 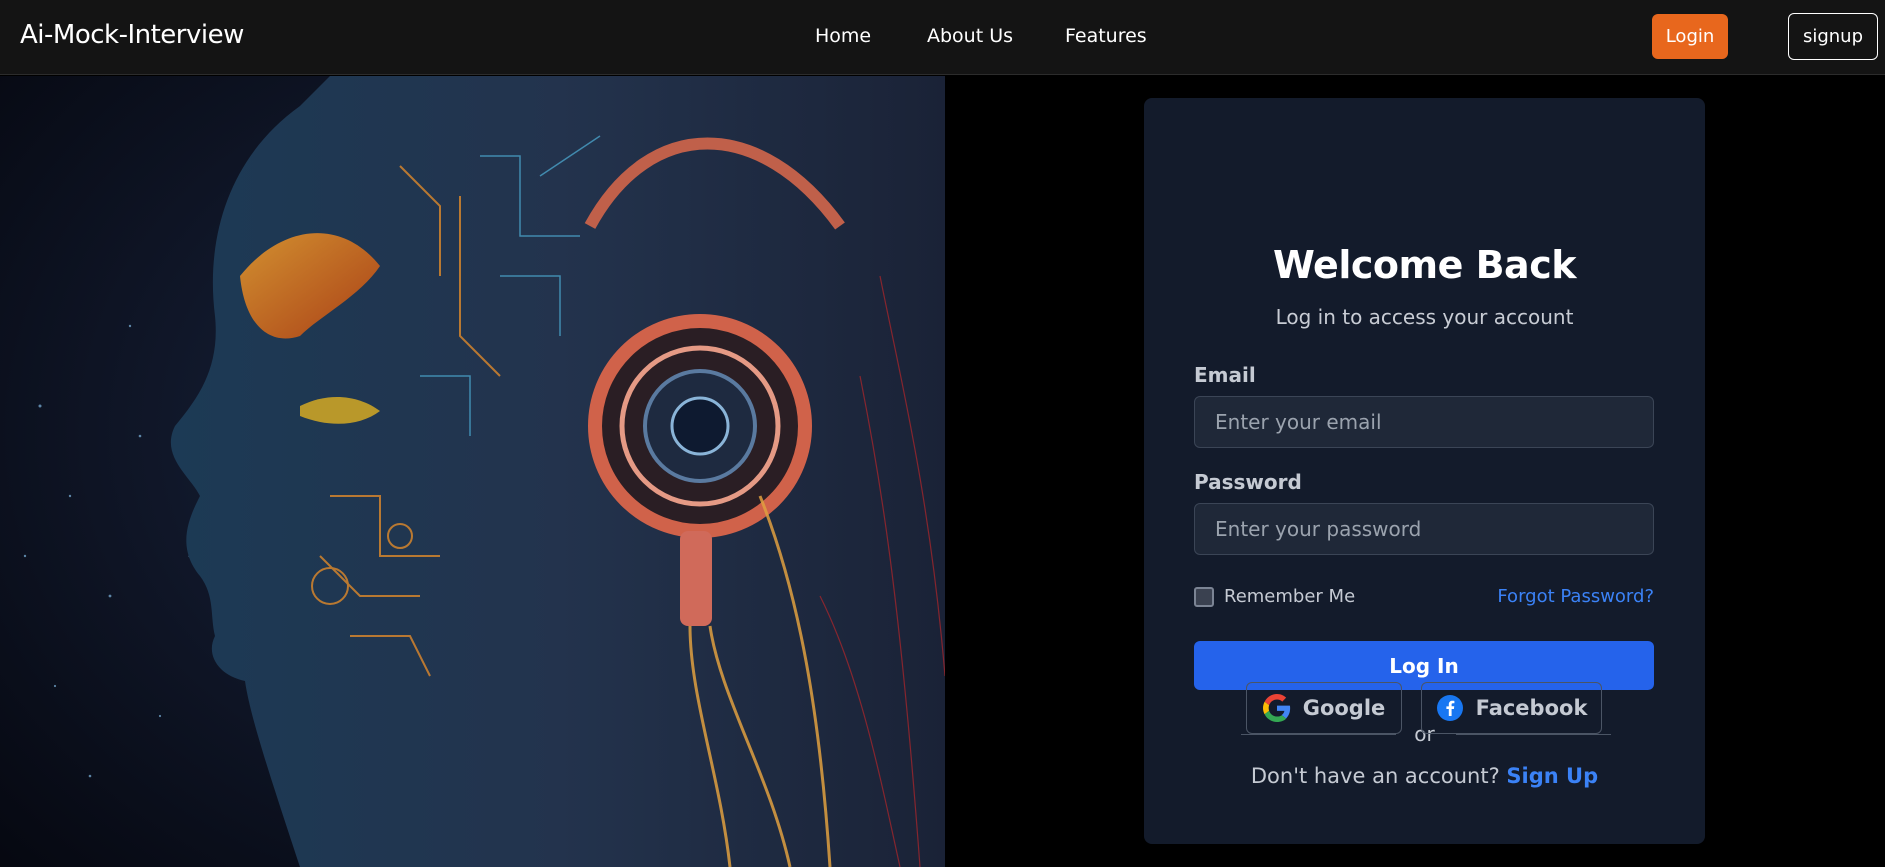 I want to click on remember-me-label: Remember Me, so click(x=1289, y=596).